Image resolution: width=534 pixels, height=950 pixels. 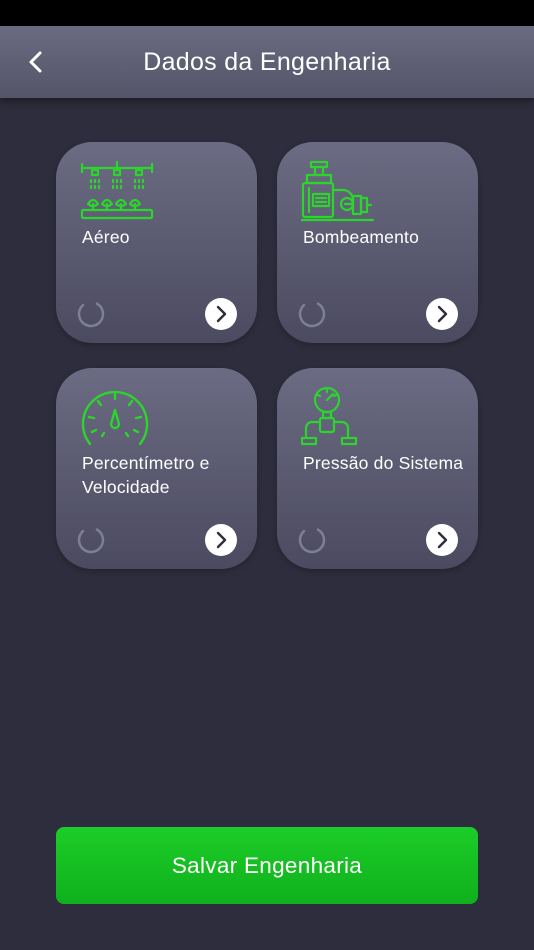 I want to click on open-aereo-button, so click(x=221, y=314).